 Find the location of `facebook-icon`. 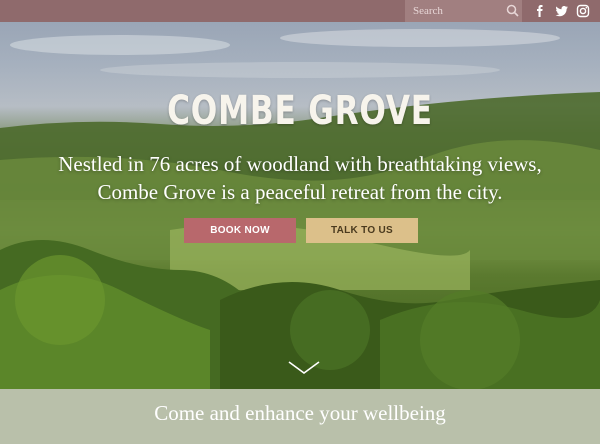

facebook-icon is located at coordinates (540, 11).